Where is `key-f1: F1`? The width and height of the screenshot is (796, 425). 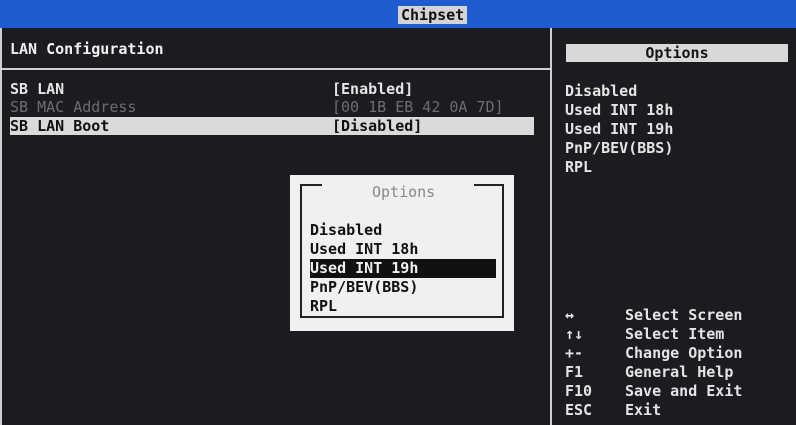
key-f1: F1 is located at coordinates (574, 372).